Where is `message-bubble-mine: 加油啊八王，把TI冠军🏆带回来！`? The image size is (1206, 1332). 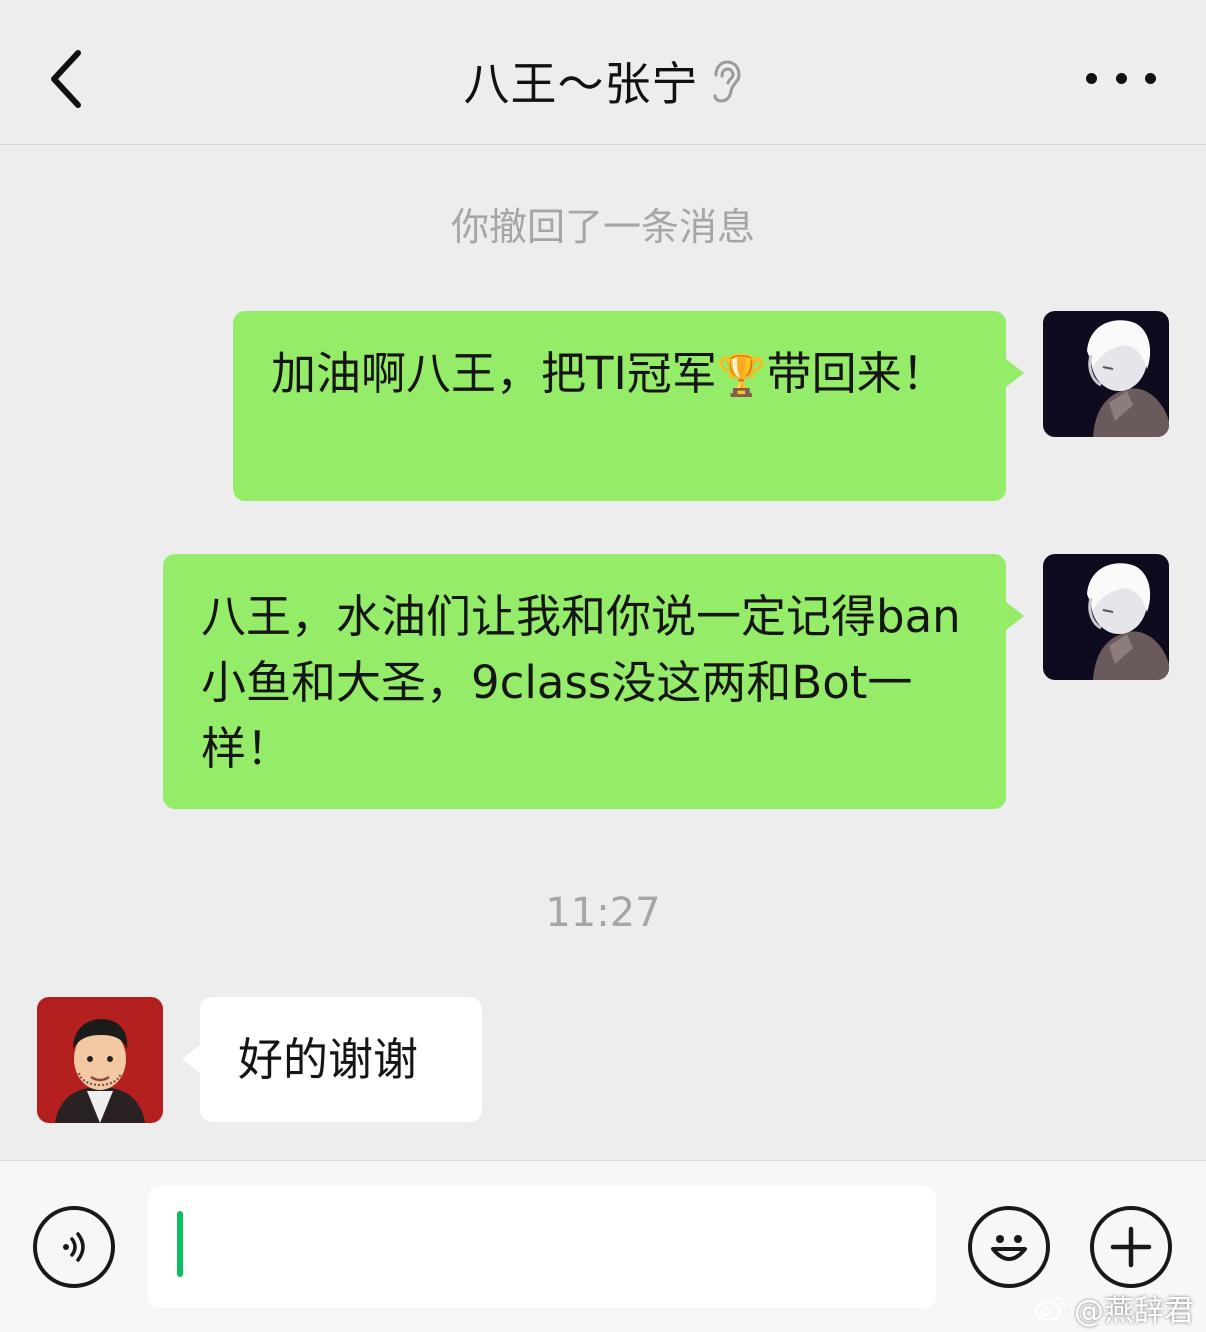 message-bubble-mine: 加油啊八王，把TI冠军🏆带回来！ is located at coordinates (628, 406).